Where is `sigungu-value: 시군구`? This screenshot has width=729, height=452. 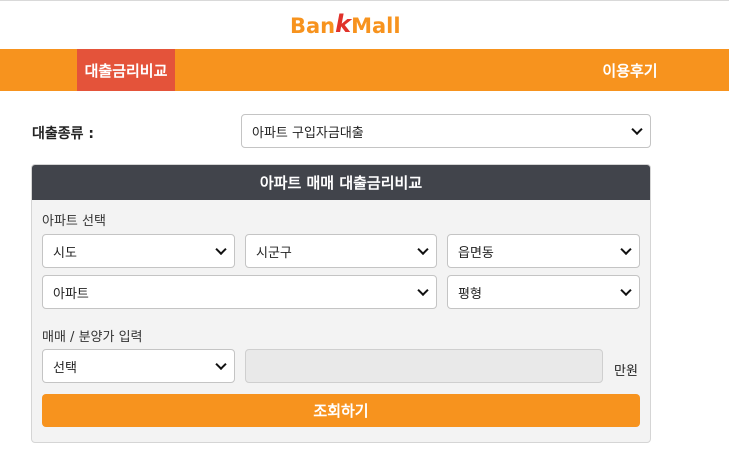
sigungu-value: 시군구 is located at coordinates (274, 253).